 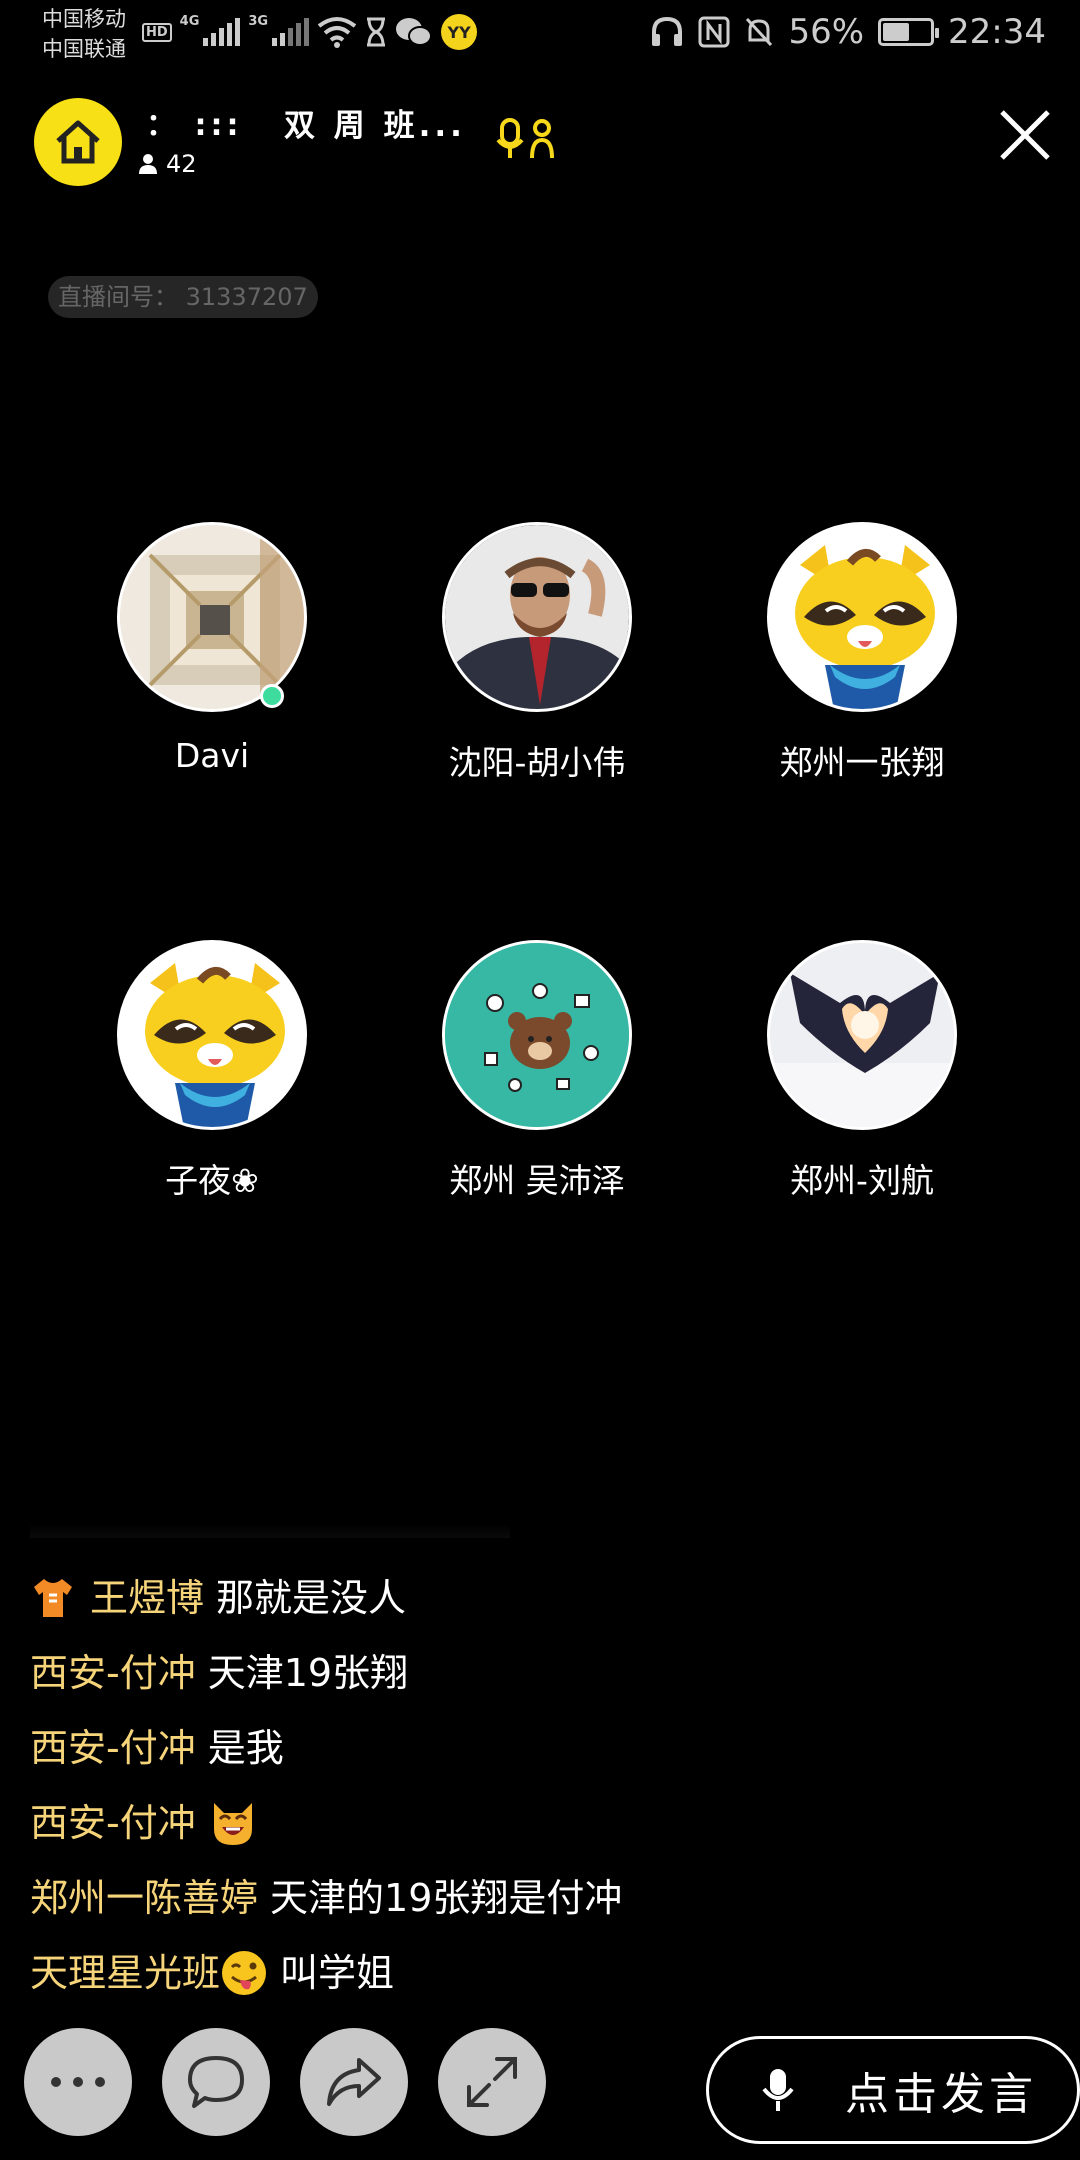 What do you see at coordinates (862, 1180) in the screenshot?
I see `seat-name: 郑州-刘航` at bounding box center [862, 1180].